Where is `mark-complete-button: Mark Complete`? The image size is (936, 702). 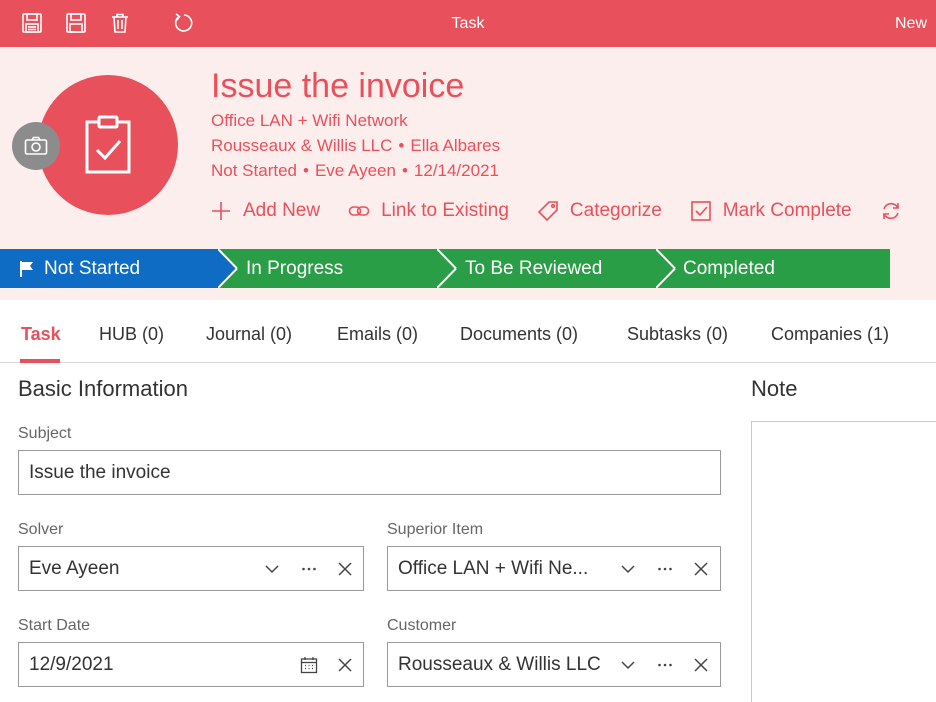 mark-complete-button: Mark Complete is located at coordinates (771, 211).